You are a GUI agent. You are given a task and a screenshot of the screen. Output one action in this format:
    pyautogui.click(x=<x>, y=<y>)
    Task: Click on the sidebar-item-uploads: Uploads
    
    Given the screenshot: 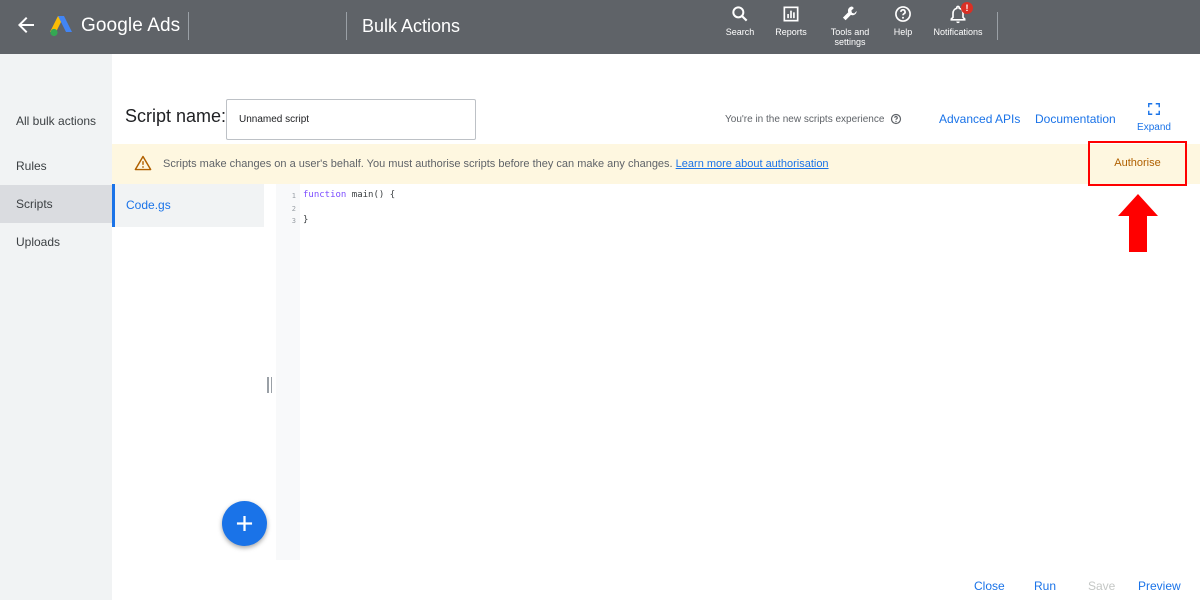 What is the action you would take?
    pyautogui.click(x=56, y=242)
    